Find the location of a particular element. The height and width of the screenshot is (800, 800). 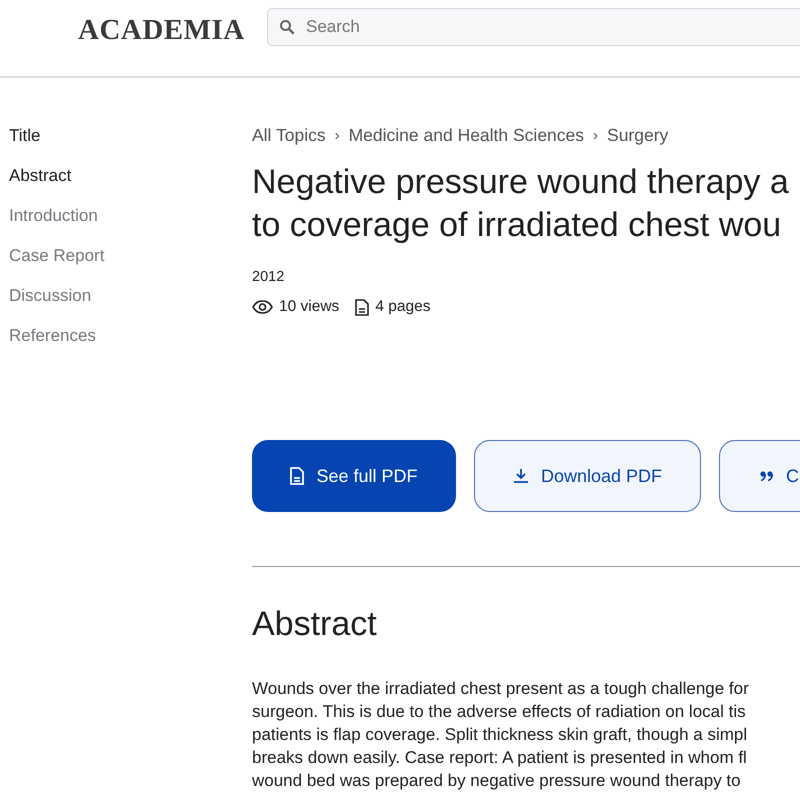

abstract-text-line: wound bed was prepared by negative pressure wound therapy to is located at coordinates (496, 781).